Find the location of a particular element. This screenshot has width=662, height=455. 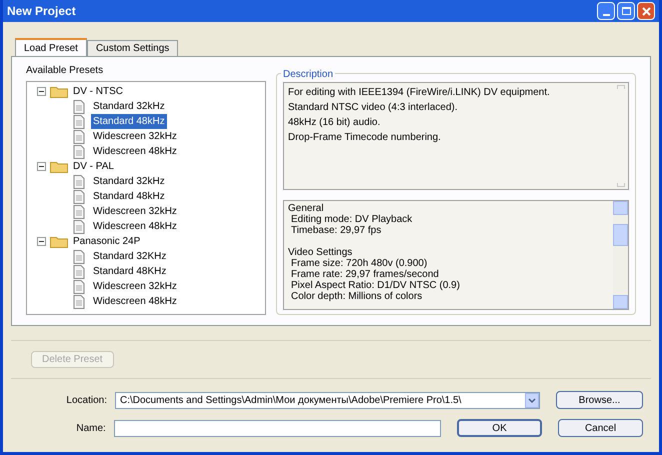

details-line: Editing mode: DV Playback is located at coordinates (352, 219).